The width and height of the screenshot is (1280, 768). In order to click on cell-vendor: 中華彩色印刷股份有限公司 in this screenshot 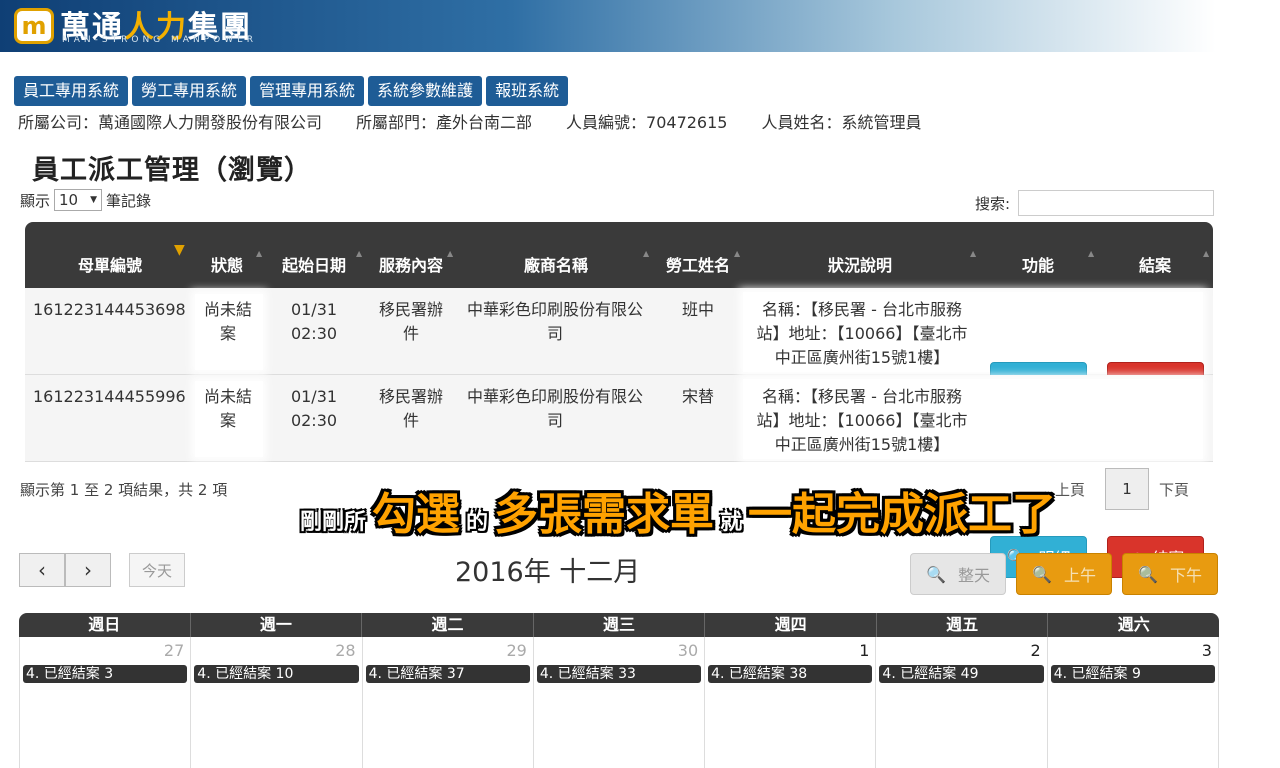, I will do `click(554, 408)`.